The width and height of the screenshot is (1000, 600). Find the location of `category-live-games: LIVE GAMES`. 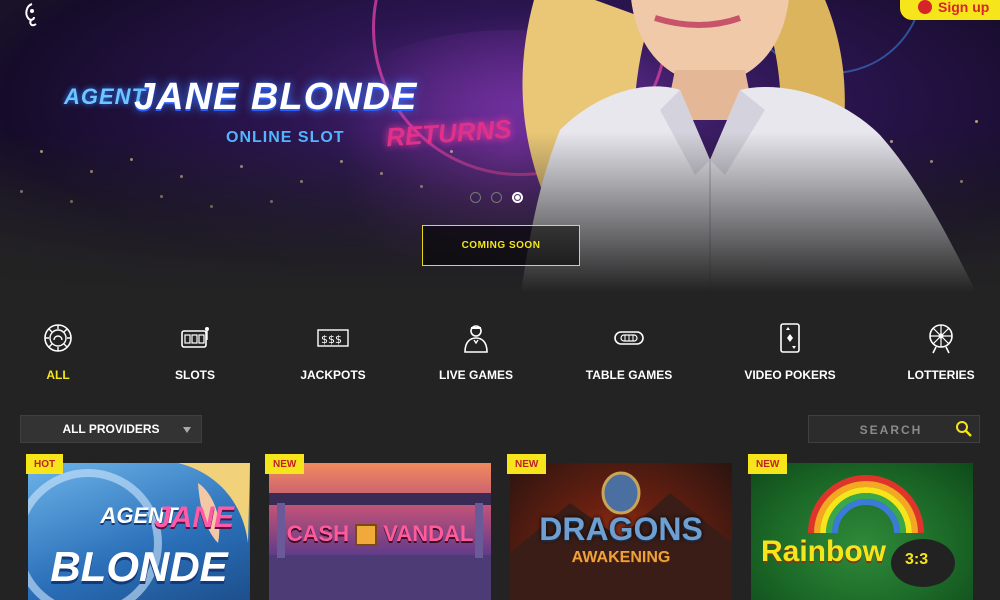

category-live-games: LIVE GAMES is located at coordinates (476, 352).